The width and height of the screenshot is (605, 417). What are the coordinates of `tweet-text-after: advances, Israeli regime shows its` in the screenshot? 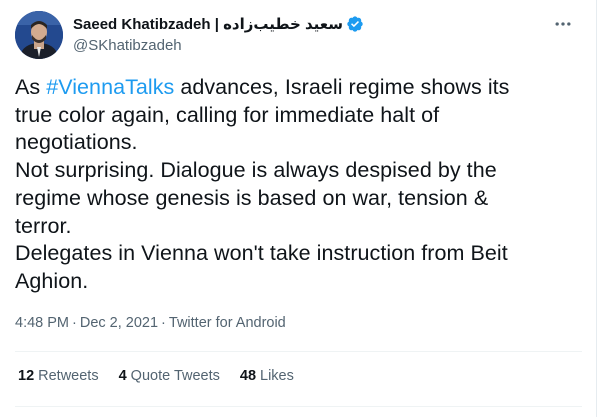 It's located at (342, 87).